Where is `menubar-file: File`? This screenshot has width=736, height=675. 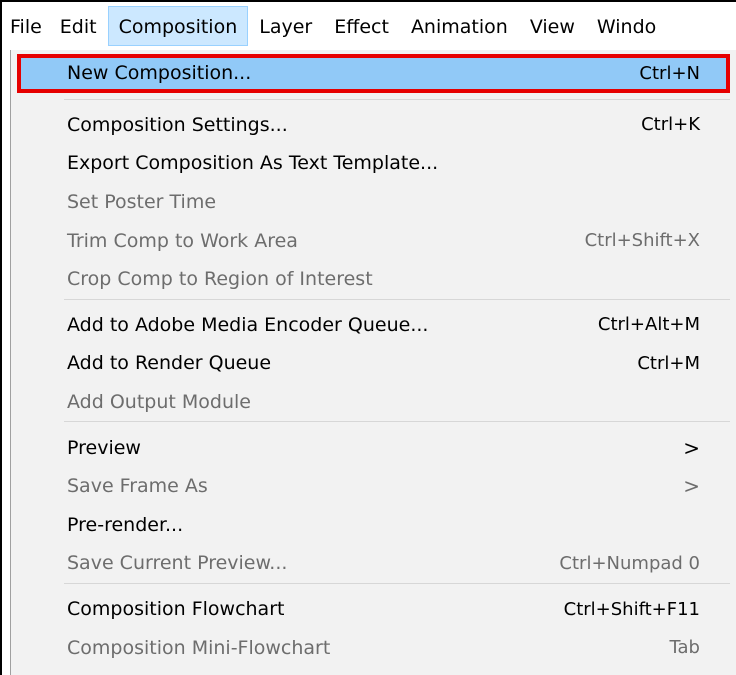 menubar-file: File is located at coordinates (25, 26).